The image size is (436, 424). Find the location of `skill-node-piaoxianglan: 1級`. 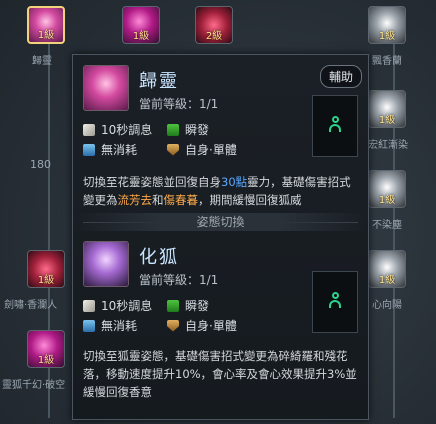

skill-node-piaoxianglan: 1級 is located at coordinates (387, 25).